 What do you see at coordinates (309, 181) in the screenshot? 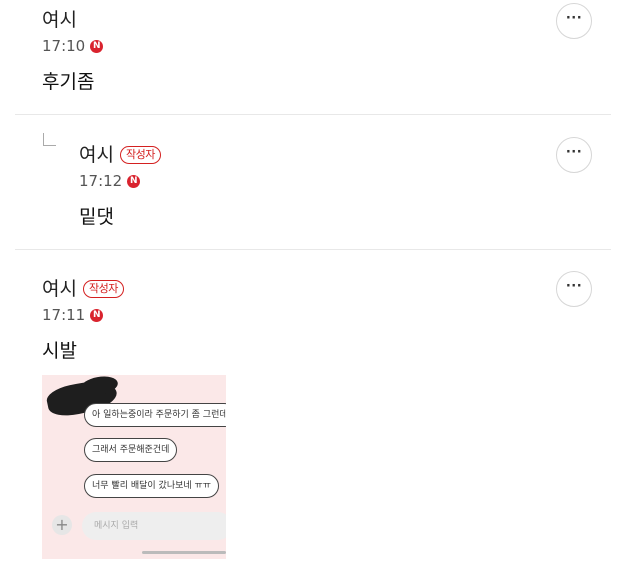
I see `comment-time: 17:12 N` at bounding box center [309, 181].